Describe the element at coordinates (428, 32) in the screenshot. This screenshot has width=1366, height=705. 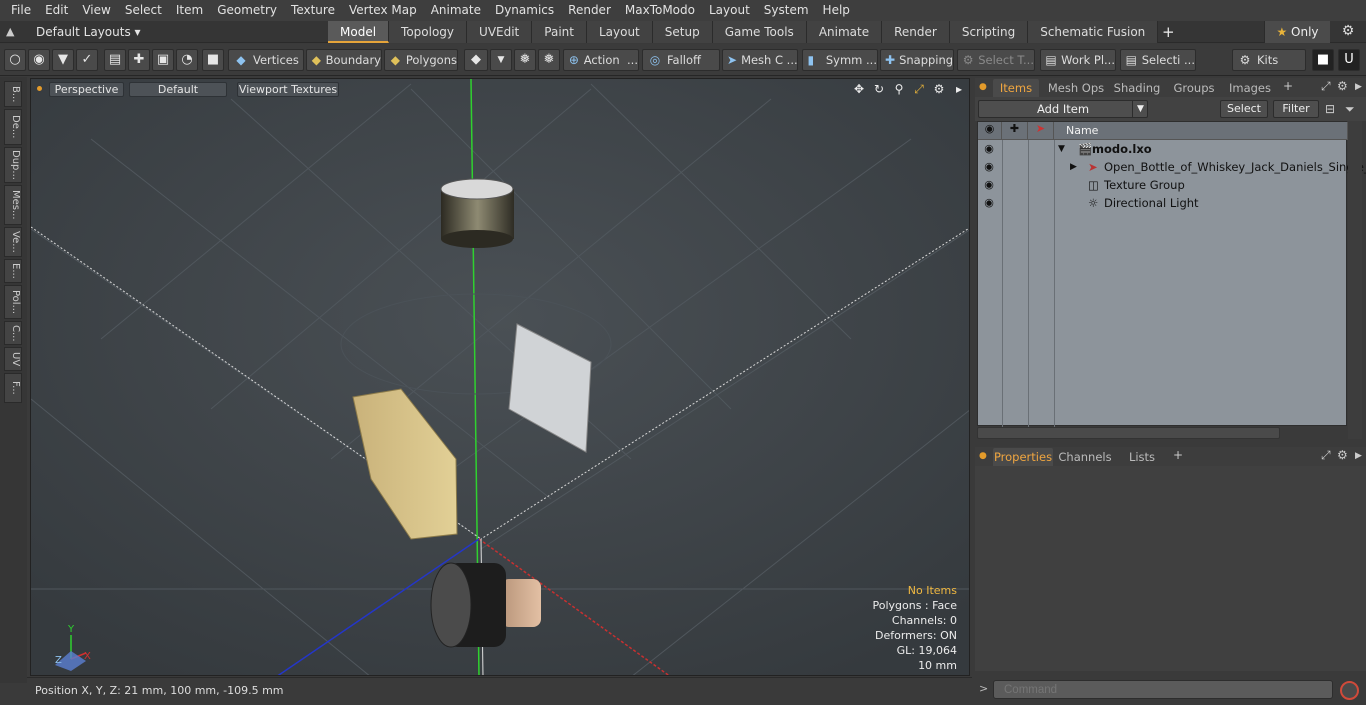
I see `tab-topology: Topology` at that location.